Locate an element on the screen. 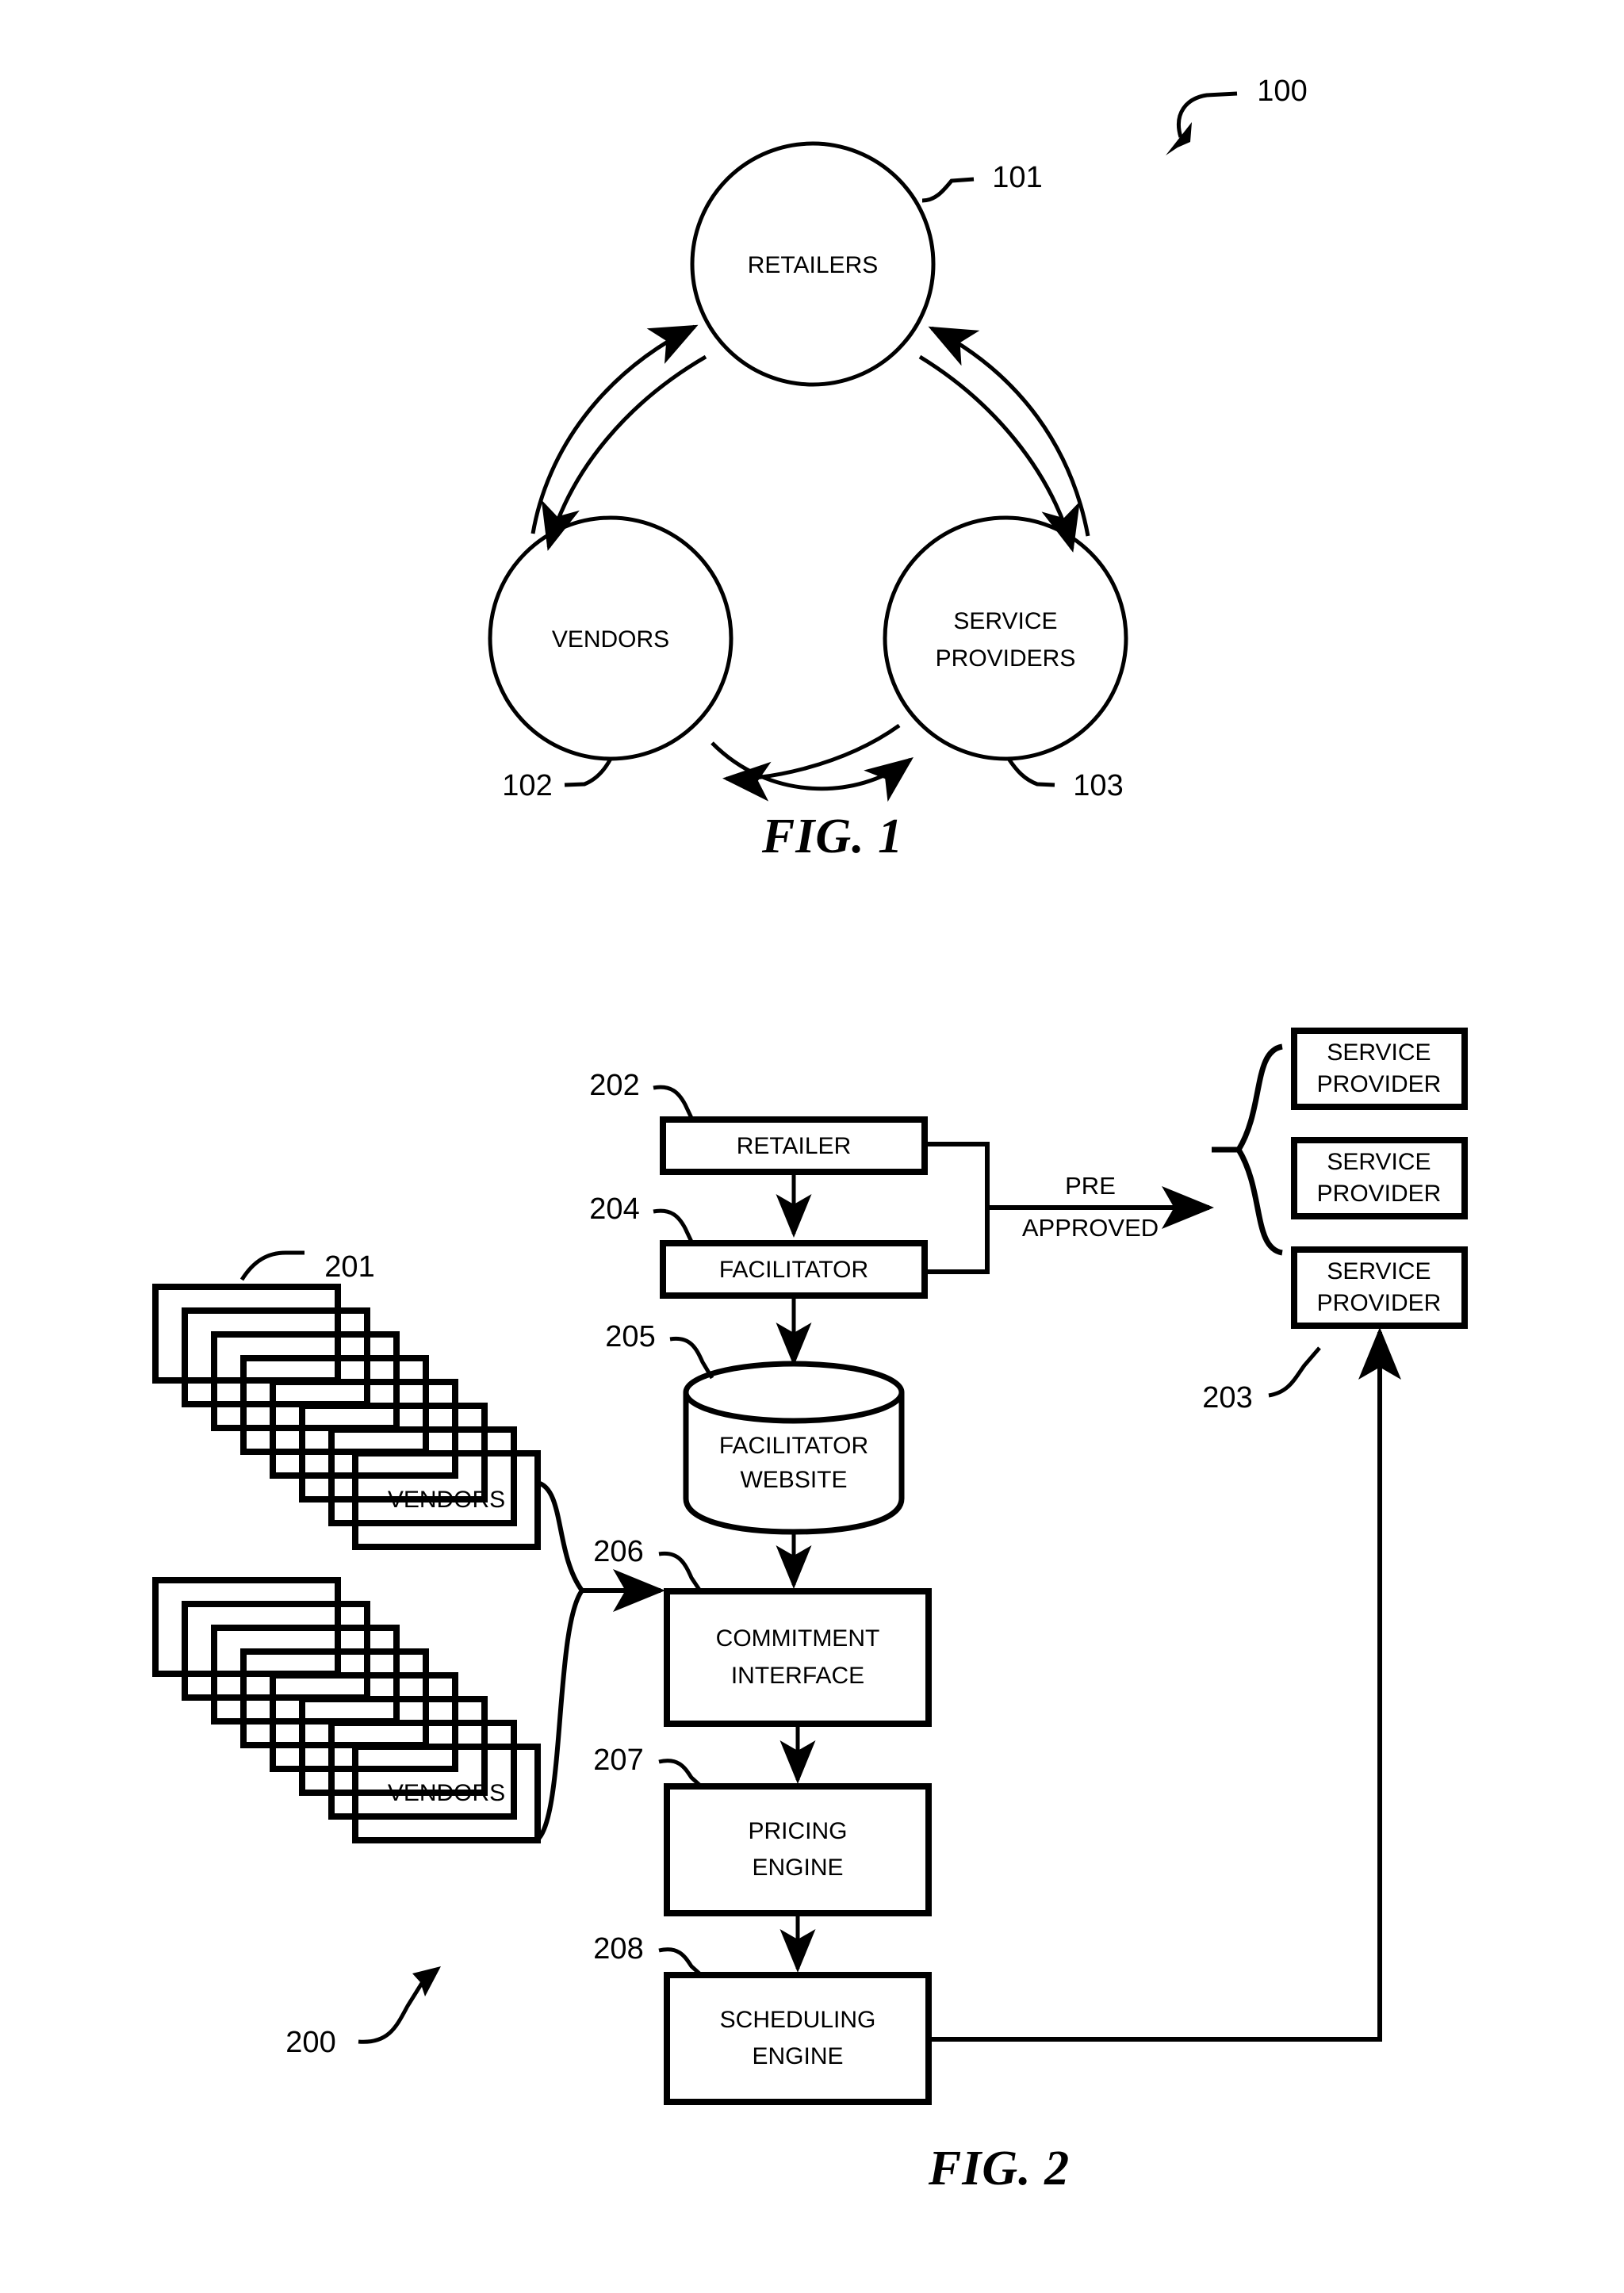 Image resolution: width=1624 pixels, height=2293 pixels. figure-2-caption: FIG. 2 is located at coordinates (999, 2168).